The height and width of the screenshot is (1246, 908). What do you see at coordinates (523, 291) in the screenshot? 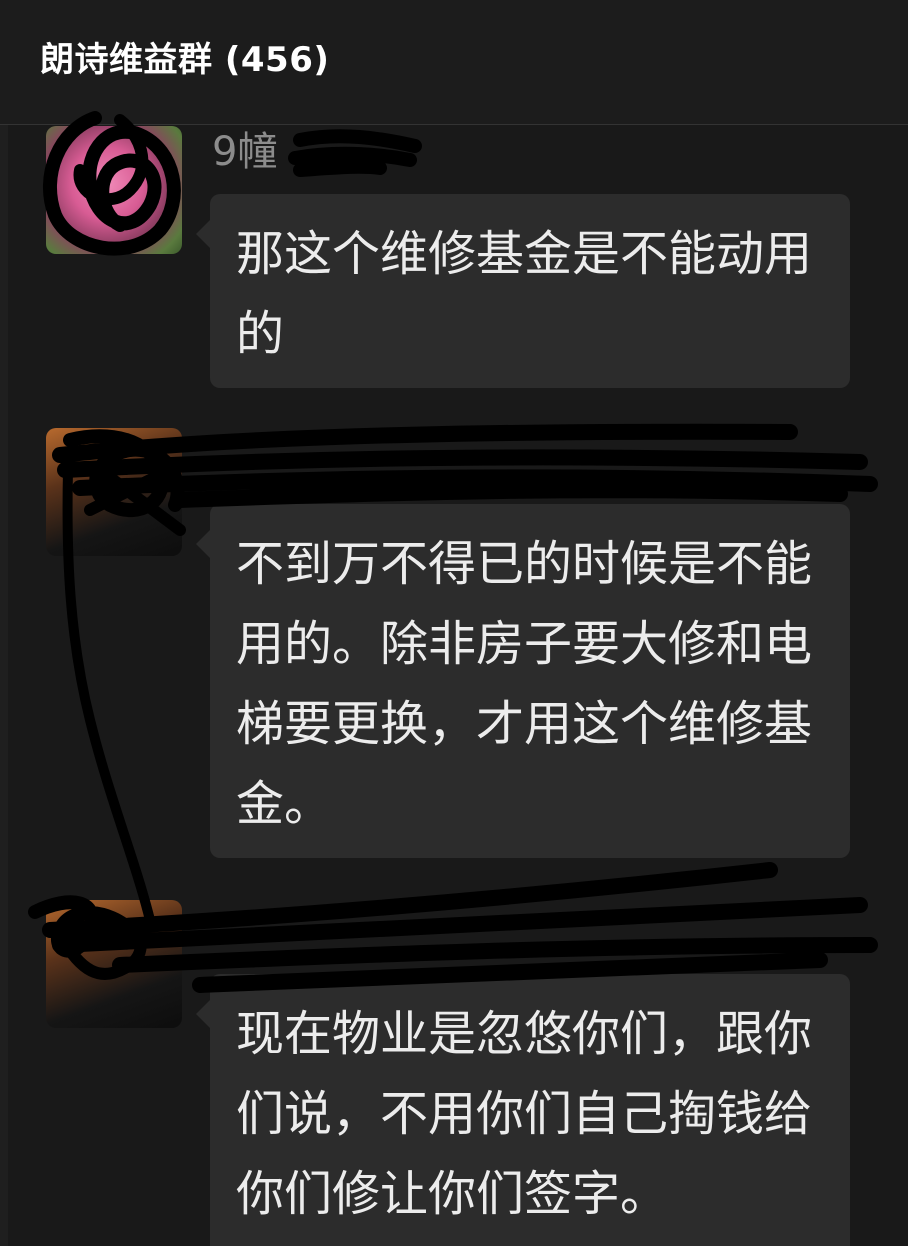
I see `message-bubble: 那这个维修基金是不能动用的` at bounding box center [523, 291].